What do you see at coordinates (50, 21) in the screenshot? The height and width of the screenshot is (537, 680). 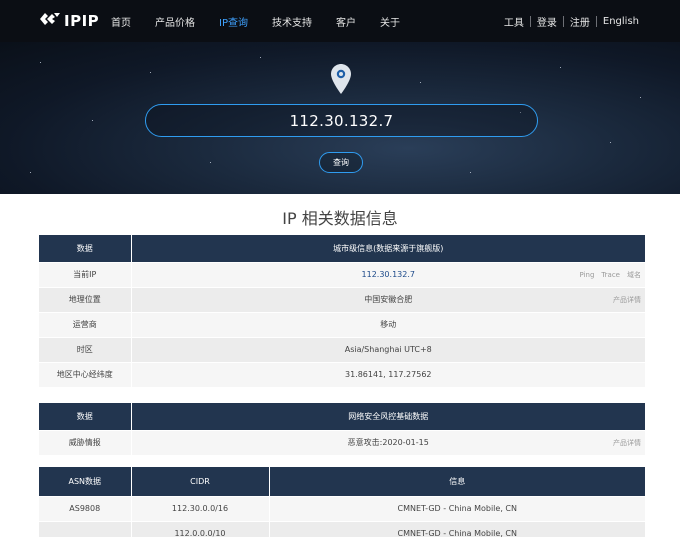 I see `logo-icon` at bounding box center [50, 21].